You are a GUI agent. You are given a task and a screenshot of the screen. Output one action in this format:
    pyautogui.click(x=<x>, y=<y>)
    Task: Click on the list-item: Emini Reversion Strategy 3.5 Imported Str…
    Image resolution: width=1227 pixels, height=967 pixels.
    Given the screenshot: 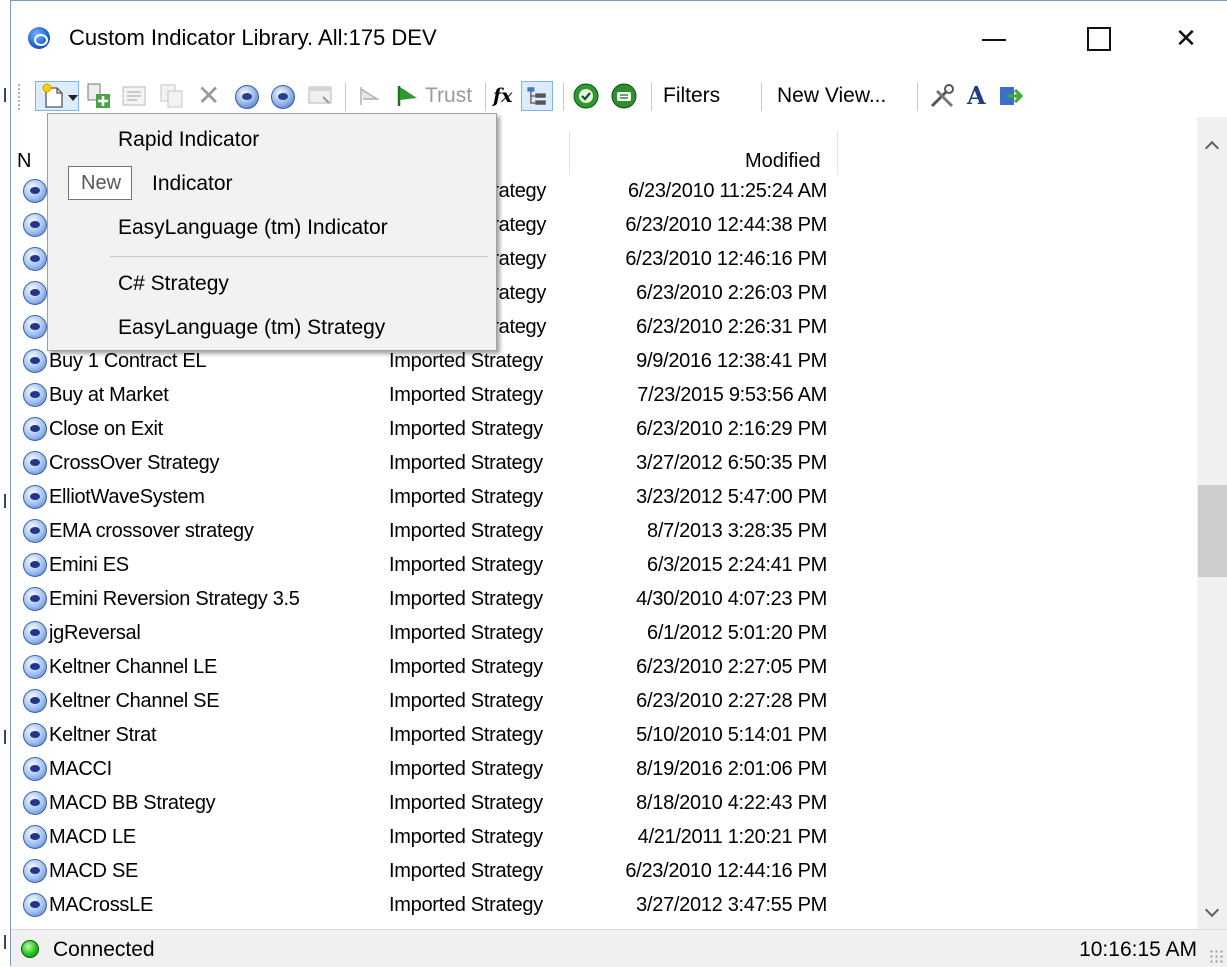 What is the action you would take?
    pyautogui.click(x=604, y=600)
    